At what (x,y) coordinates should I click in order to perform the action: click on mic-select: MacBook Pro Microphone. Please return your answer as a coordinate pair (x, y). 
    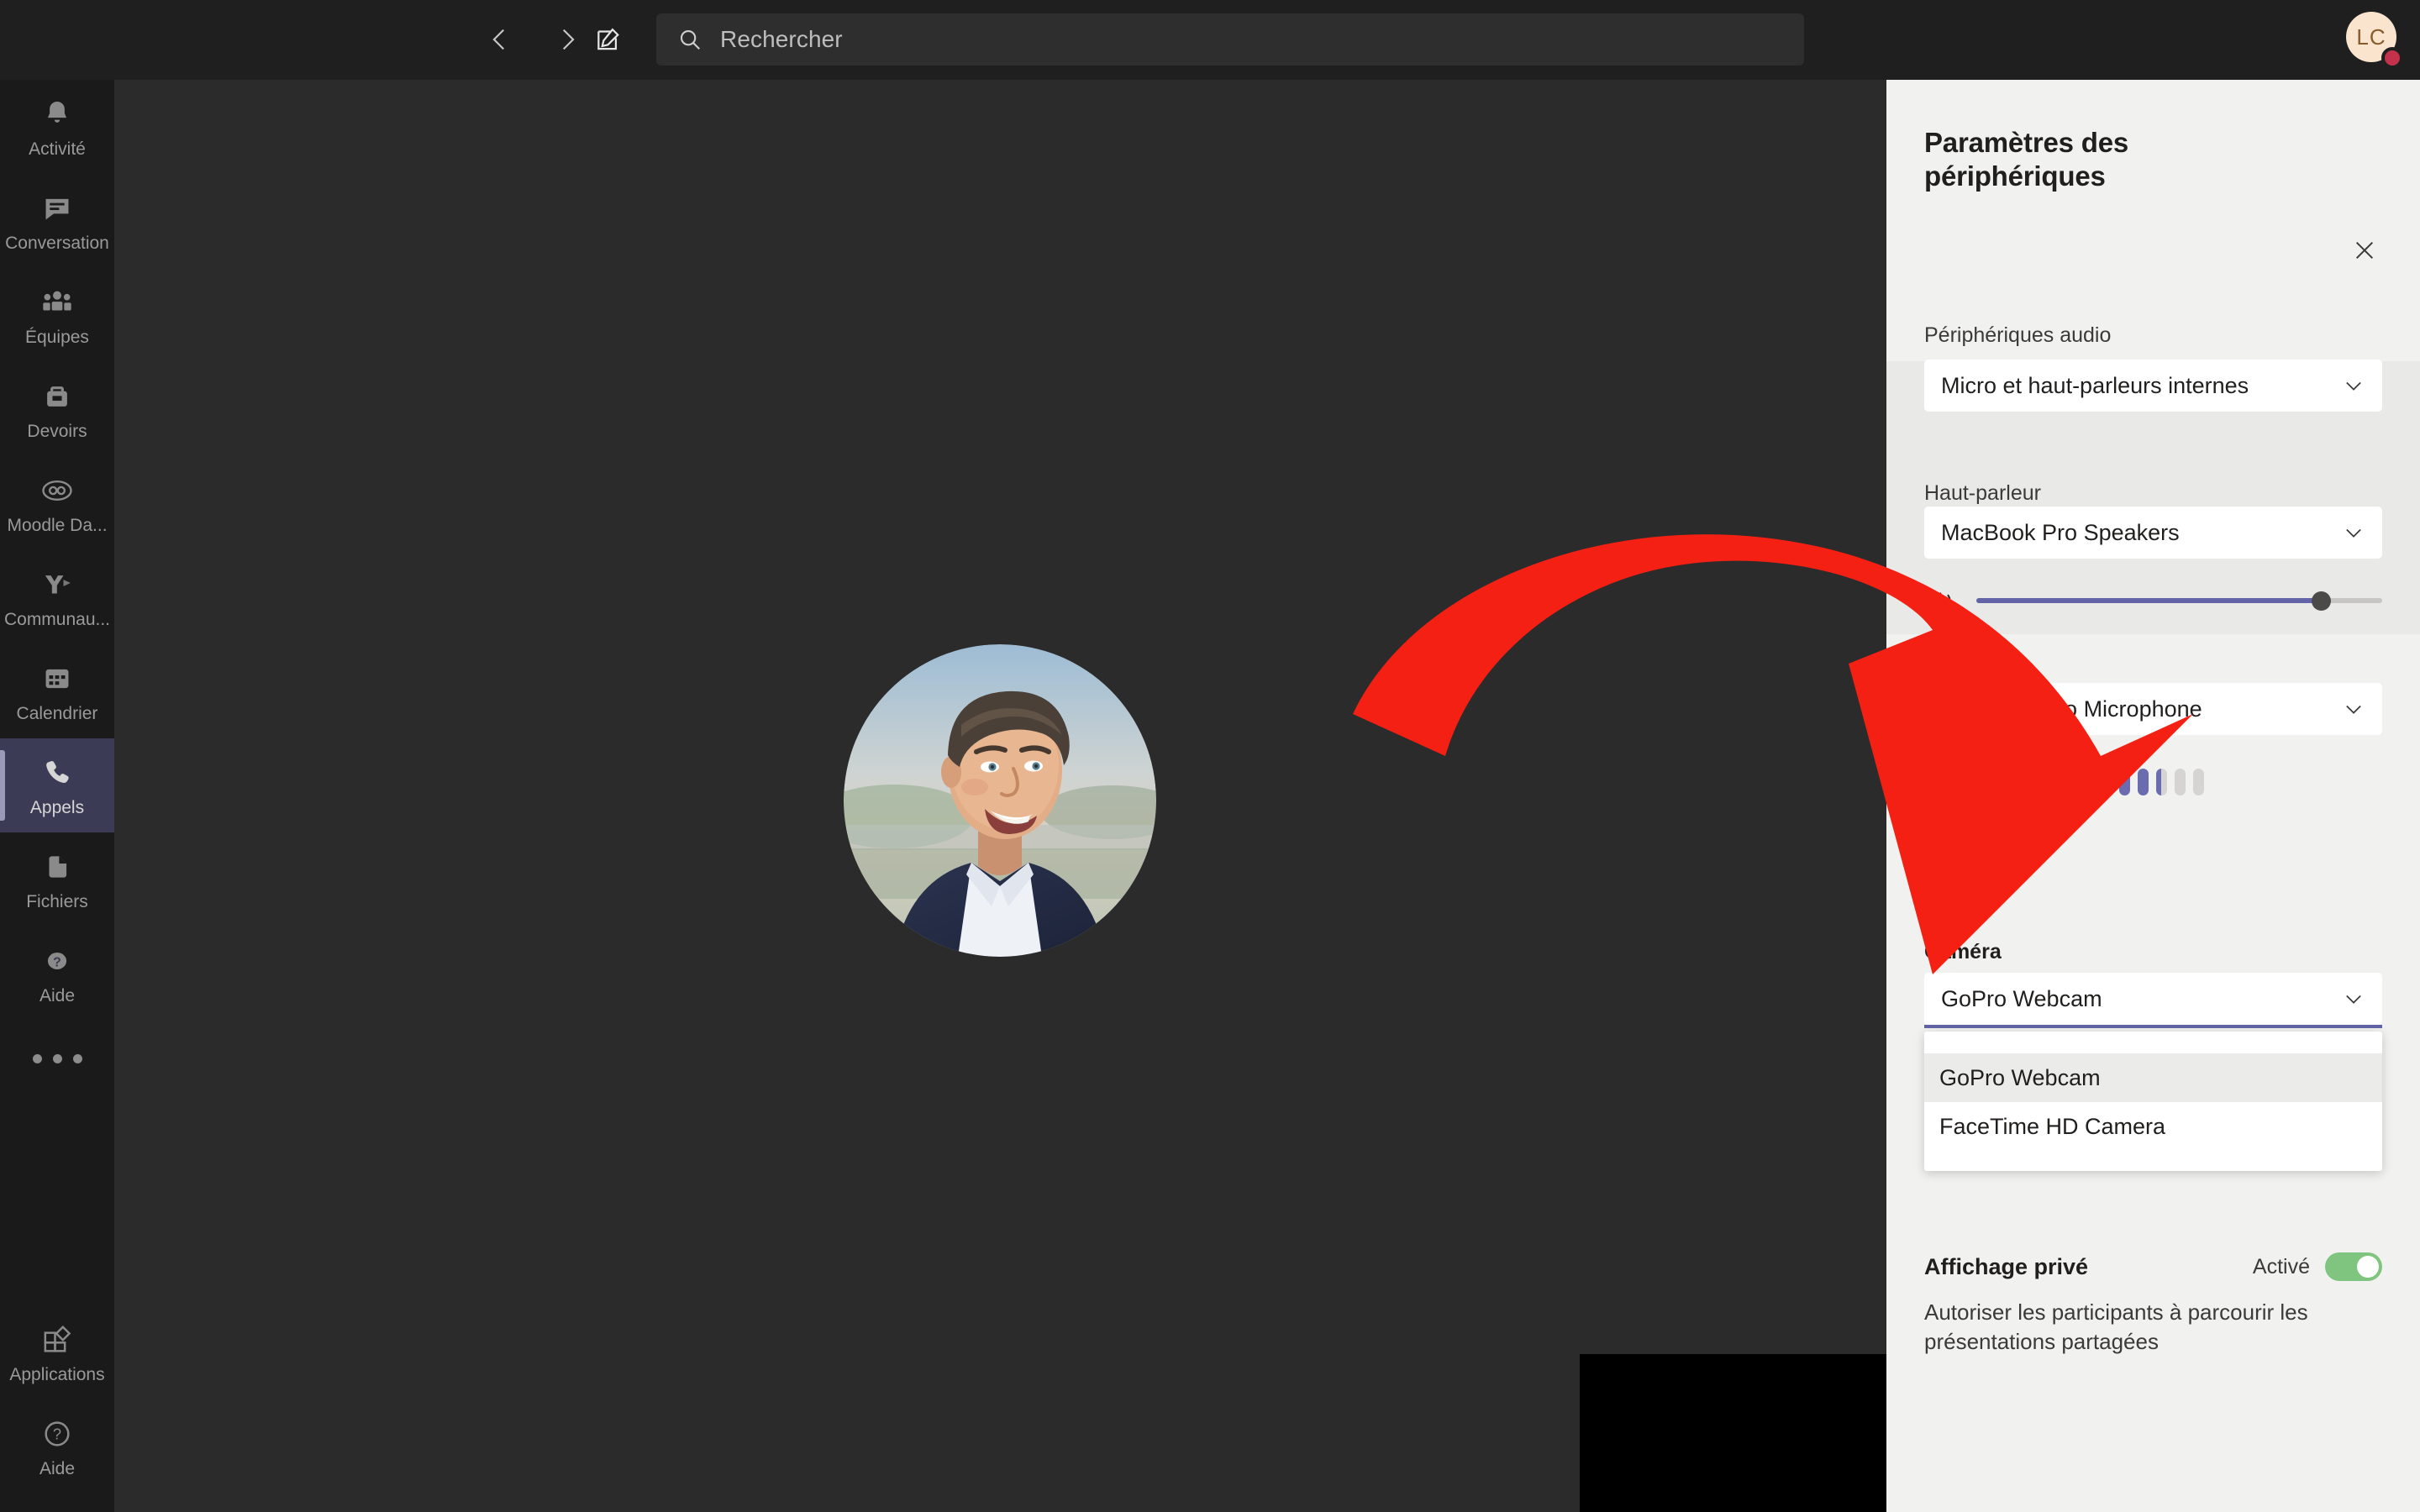
    Looking at the image, I should click on (2153, 709).